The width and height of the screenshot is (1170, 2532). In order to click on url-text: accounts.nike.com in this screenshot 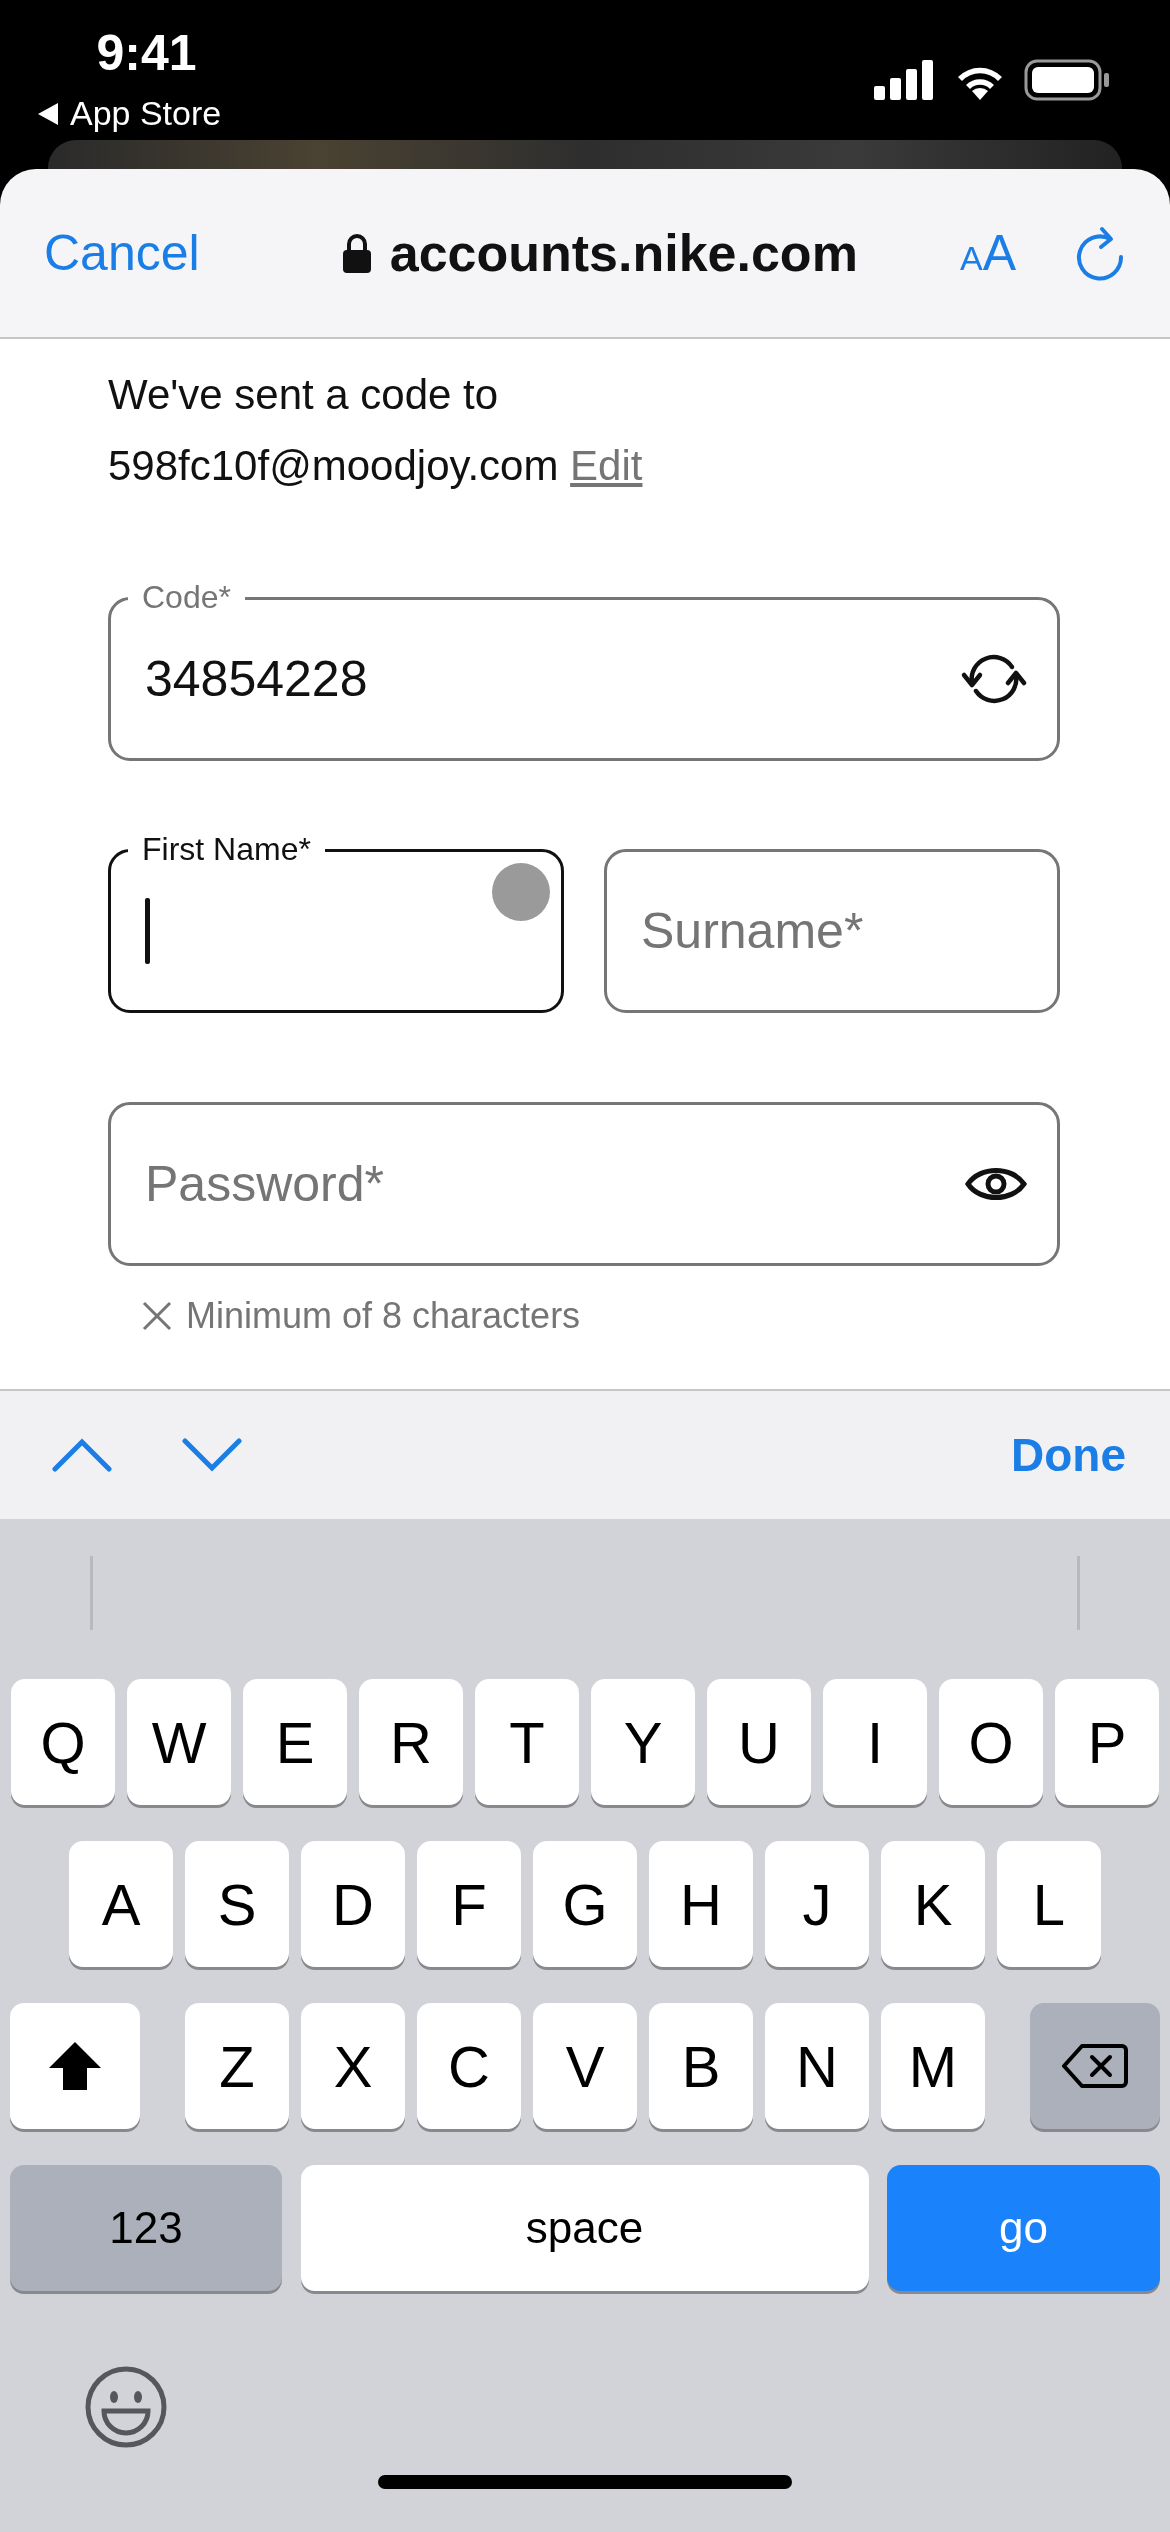, I will do `click(623, 253)`.